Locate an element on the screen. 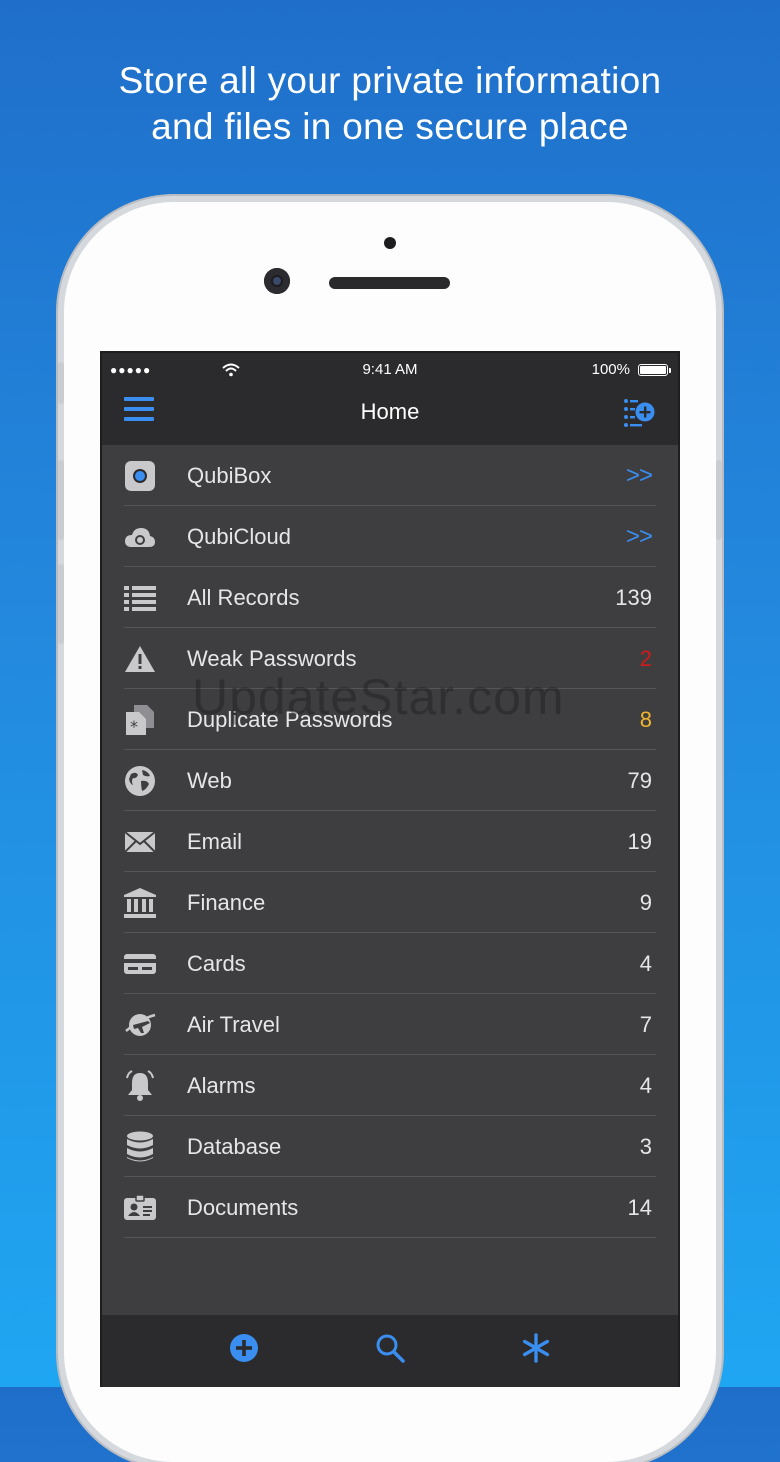 Image resolution: width=780 pixels, height=1462 pixels. list-item-count: 79 is located at coordinates (639, 780).